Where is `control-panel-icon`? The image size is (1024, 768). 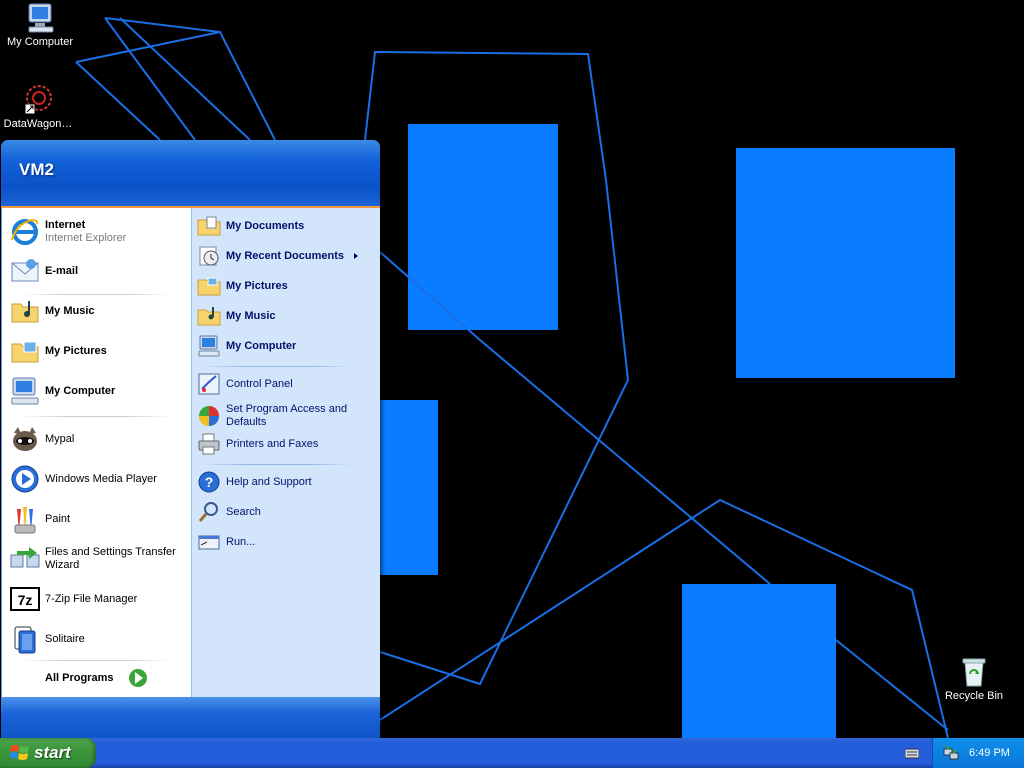
control-panel-icon is located at coordinates (209, 384).